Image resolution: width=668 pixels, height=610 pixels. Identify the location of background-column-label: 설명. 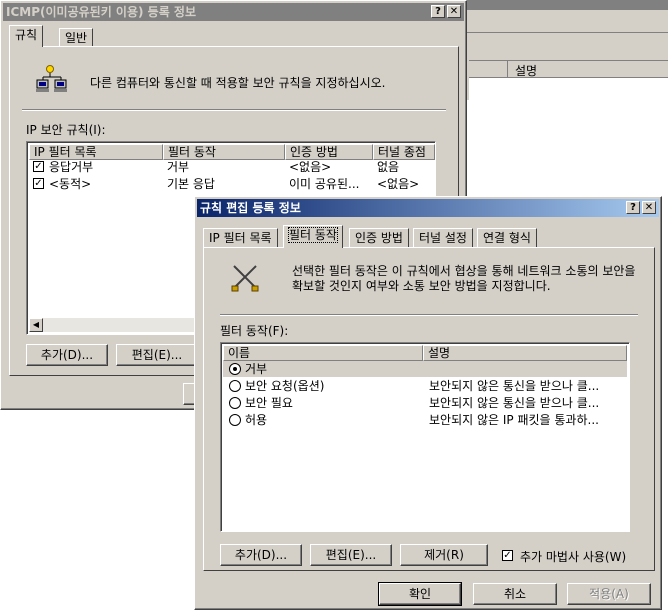
(526, 71).